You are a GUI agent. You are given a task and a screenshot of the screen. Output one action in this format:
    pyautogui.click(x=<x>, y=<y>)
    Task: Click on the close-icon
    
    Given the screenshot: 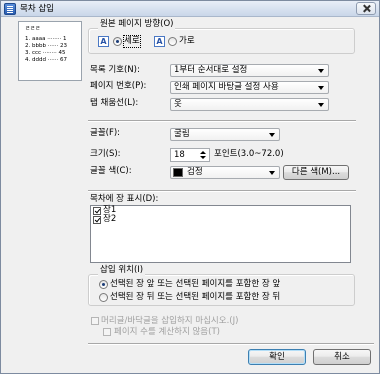 What is the action you would take?
    pyautogui.click(x=366, y=8)
    